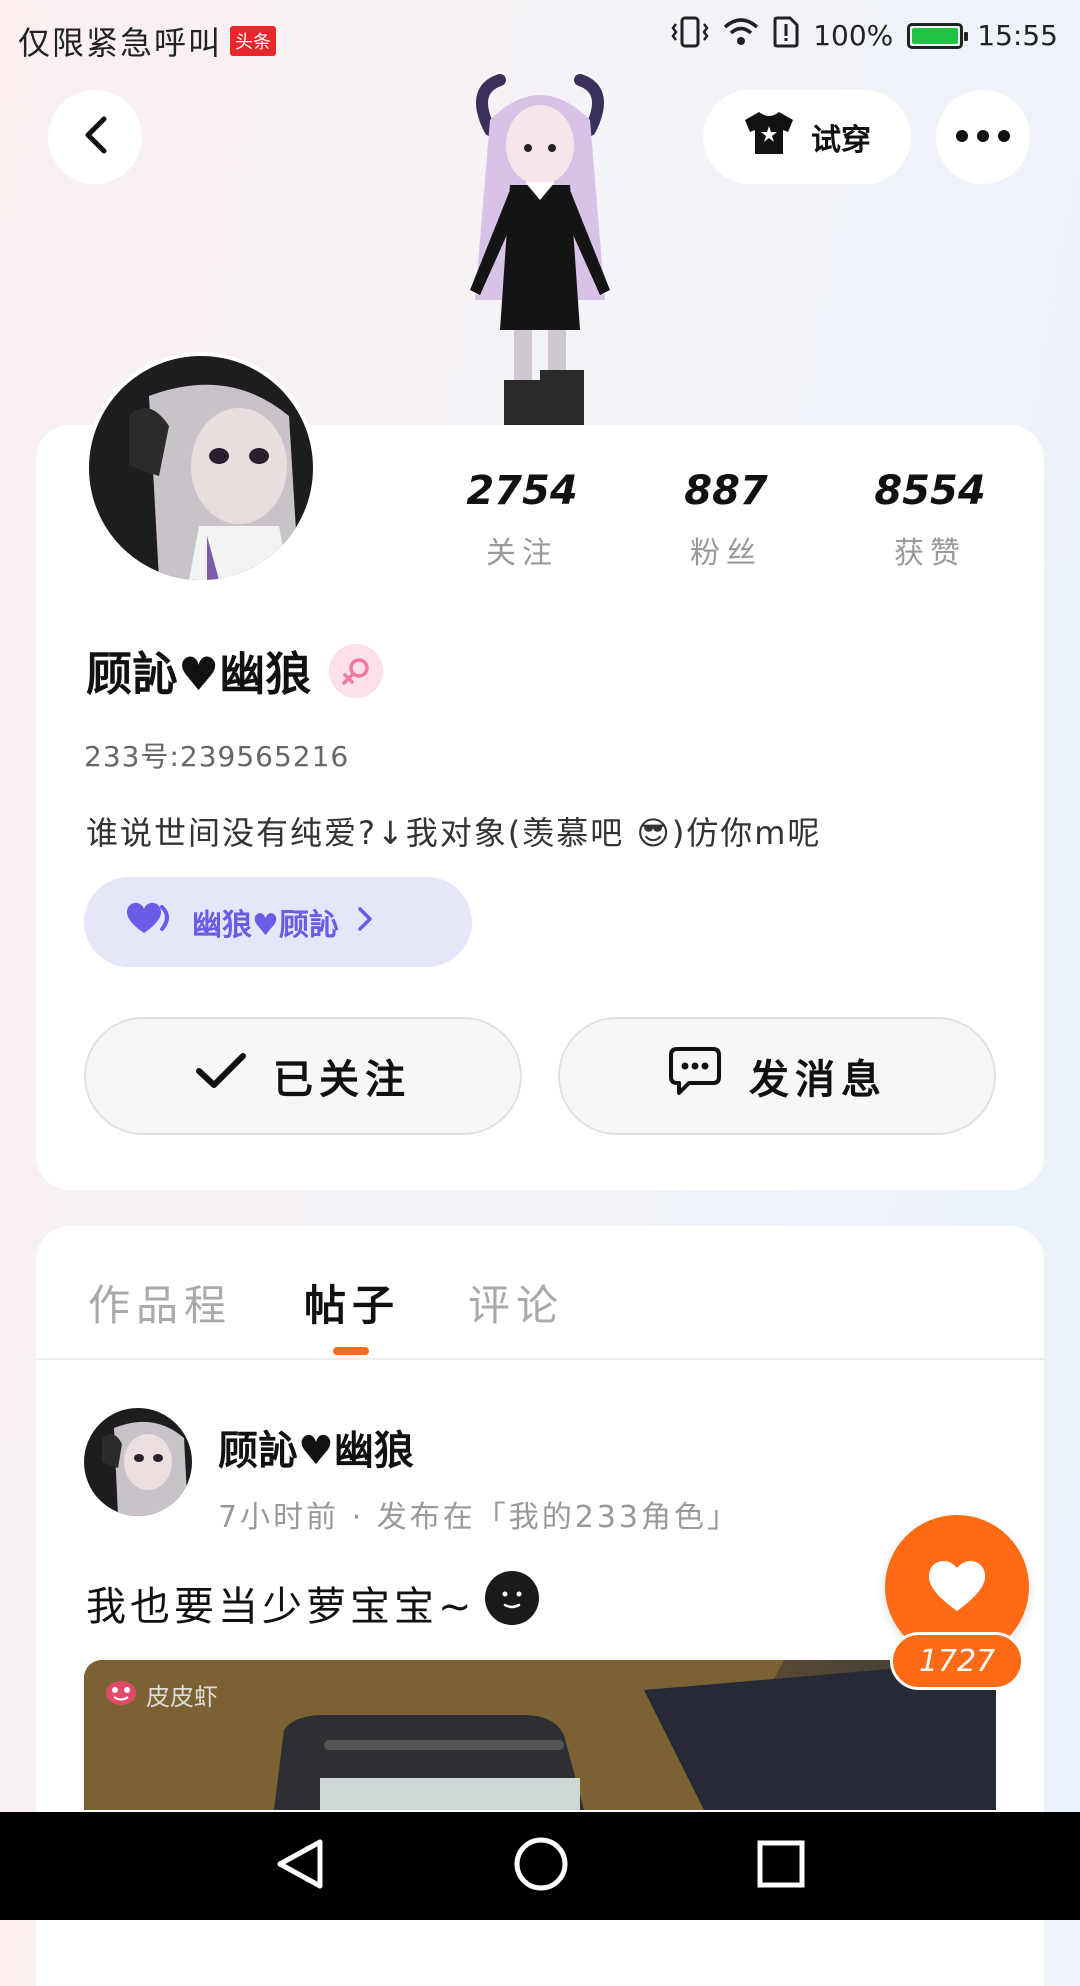  Describe the element at coordinates (149, 922) in the screenshot. I see `heart-couple-icon` at that location.